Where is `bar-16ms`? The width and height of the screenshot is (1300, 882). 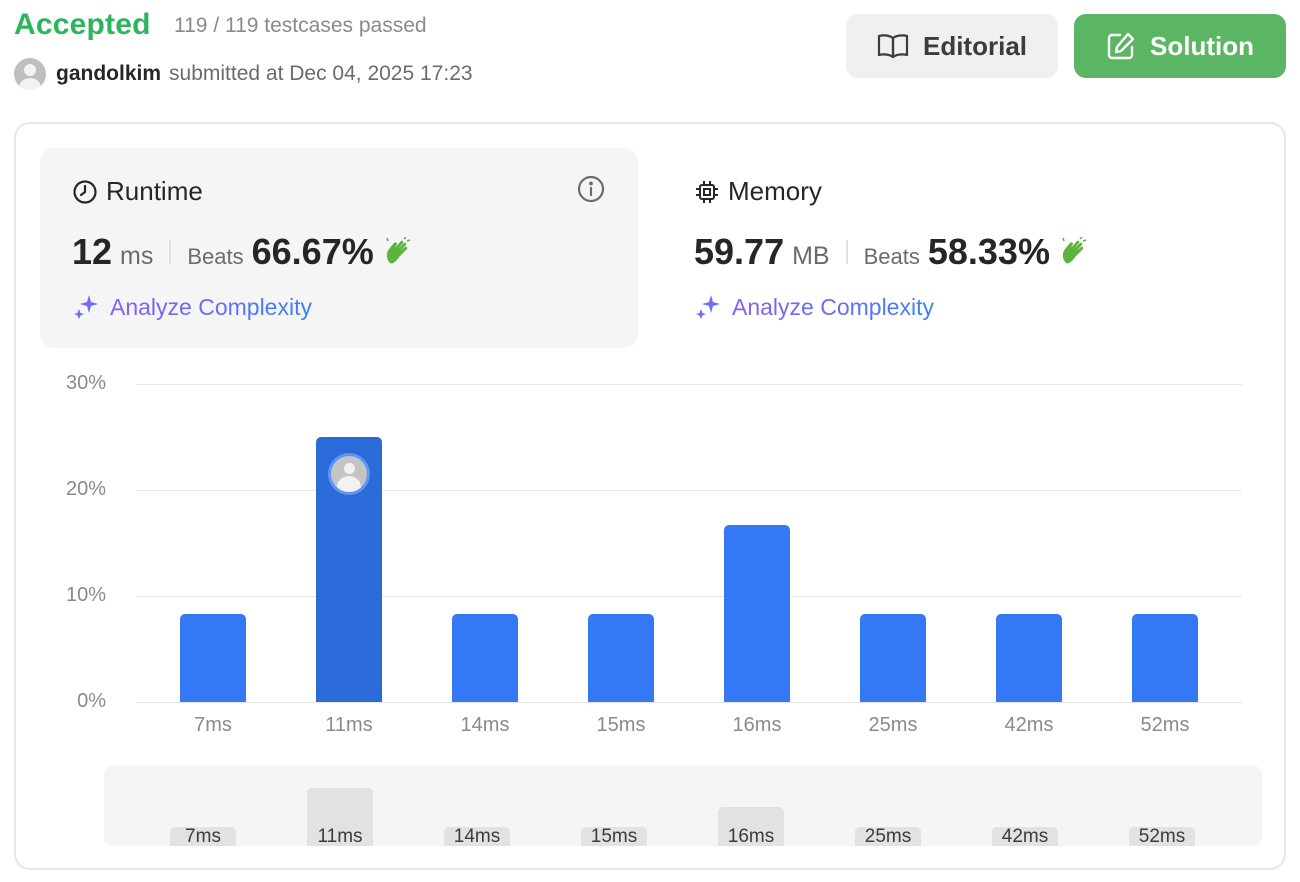 bar-16ms is located at coordinates (757, 613).